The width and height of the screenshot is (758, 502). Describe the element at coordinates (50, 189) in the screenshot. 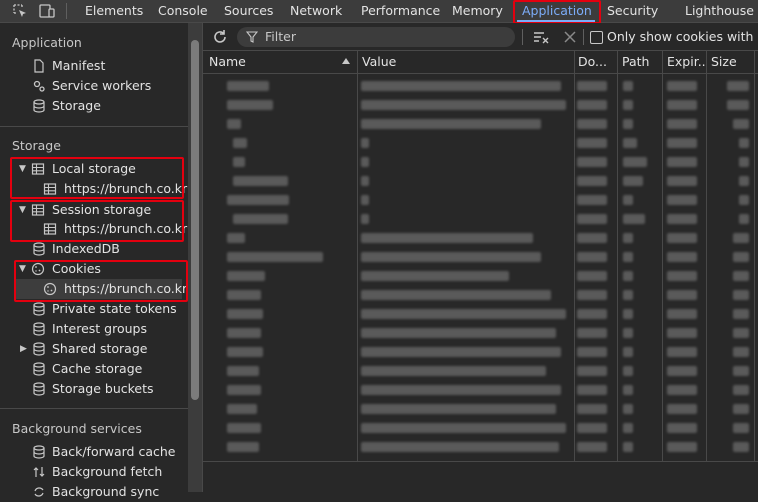

I see `table-icon` at that location.